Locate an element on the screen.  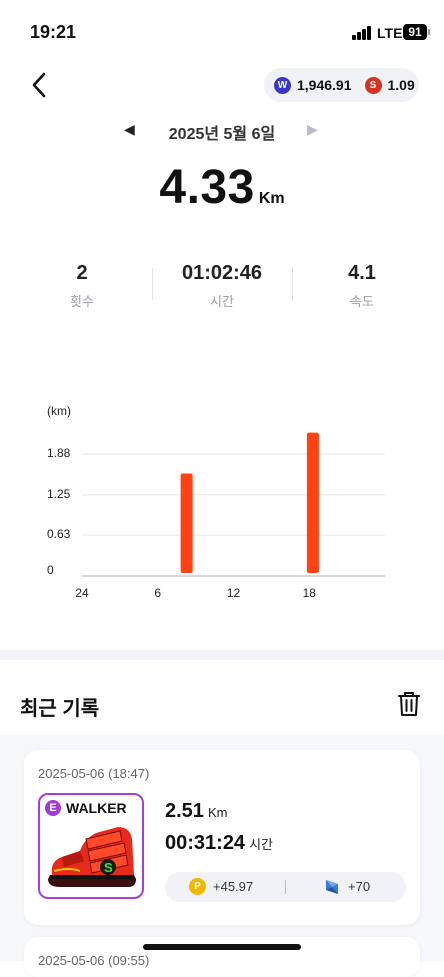
previous-day-button: ◀ is located at coordinates (129, 129).